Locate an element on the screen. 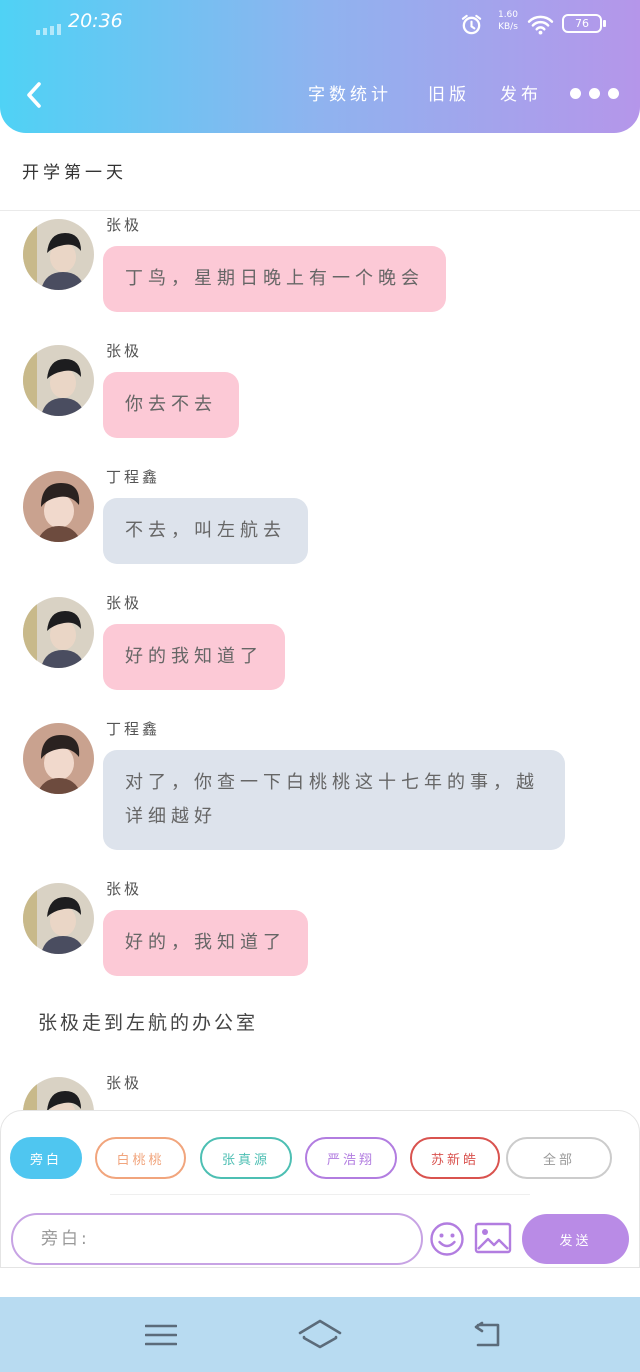 This screenshot has height=1372, width=640. message-input is located at coordinates (217, 1239).